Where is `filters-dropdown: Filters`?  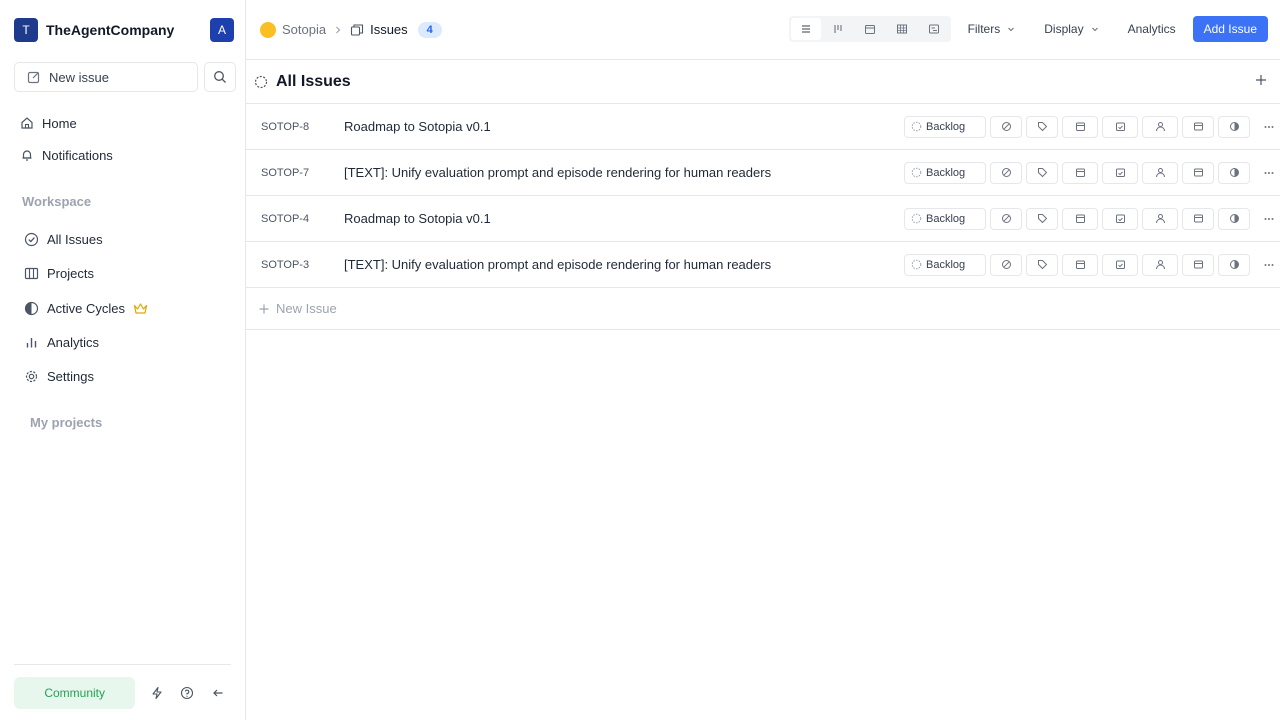 filters-dropdown: Filters is located at coordinates (992, 29).